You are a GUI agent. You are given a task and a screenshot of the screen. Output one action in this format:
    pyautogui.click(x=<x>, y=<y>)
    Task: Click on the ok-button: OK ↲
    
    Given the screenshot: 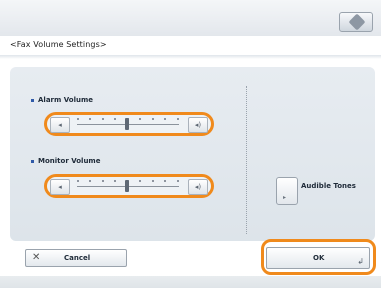 What is the action you would take?
    pyautogui.click(x=318, y=258)
    